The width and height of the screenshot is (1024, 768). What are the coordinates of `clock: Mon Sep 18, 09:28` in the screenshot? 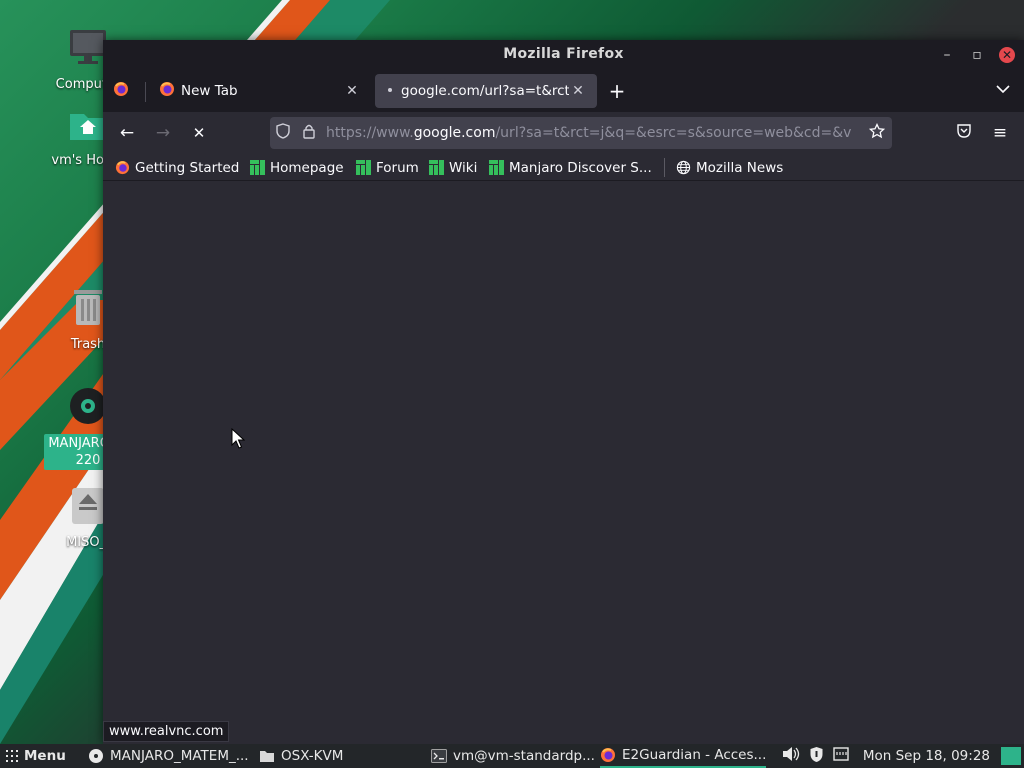 It's located at (926, 756).